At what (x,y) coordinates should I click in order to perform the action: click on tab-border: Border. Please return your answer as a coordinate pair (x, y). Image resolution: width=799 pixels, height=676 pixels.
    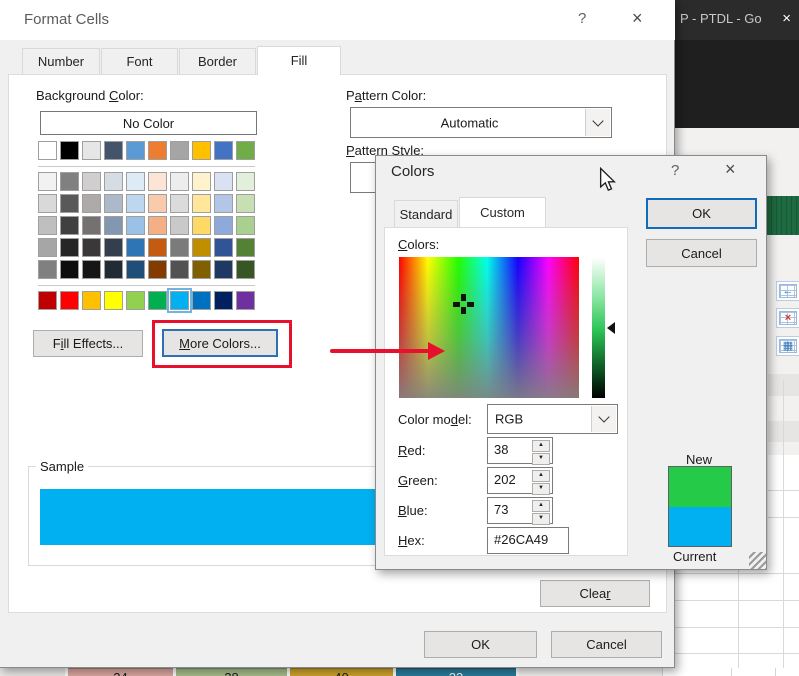
    Looking at the image, I should click on (217, 61).